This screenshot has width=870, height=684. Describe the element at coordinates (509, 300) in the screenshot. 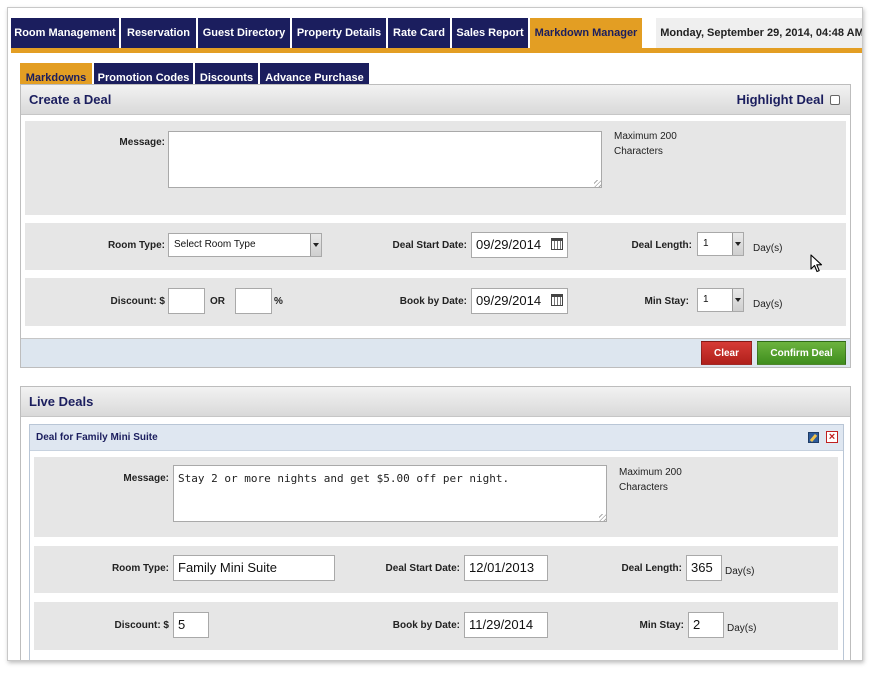

I see `book-by-date-value: 09/29/2014` at that location.